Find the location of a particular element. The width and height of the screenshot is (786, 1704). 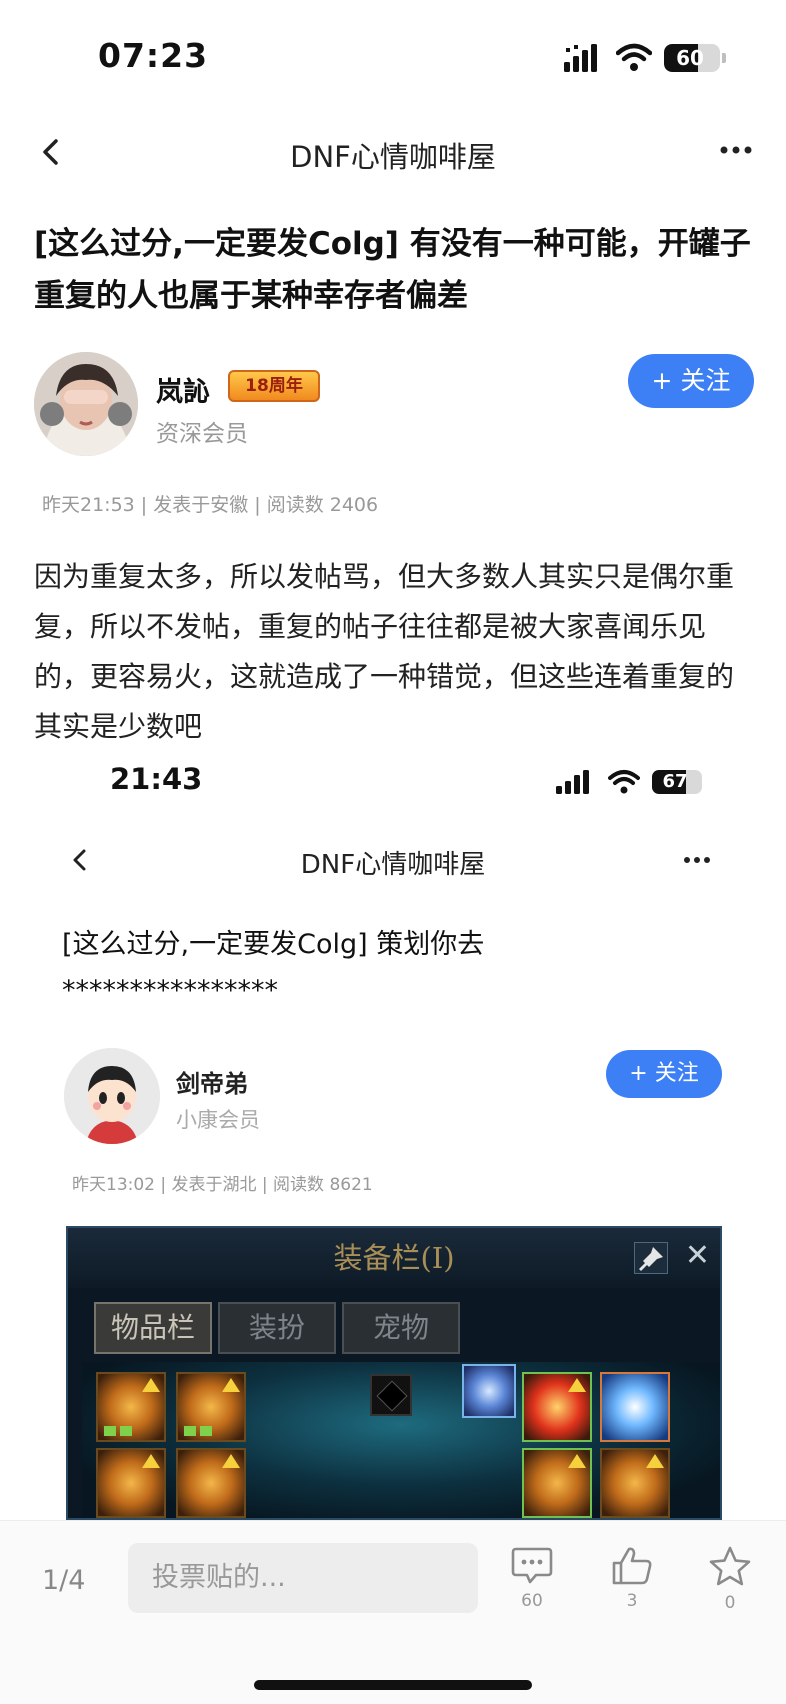

embedded-battery-level: 67 is located at coordinates (675, 781).